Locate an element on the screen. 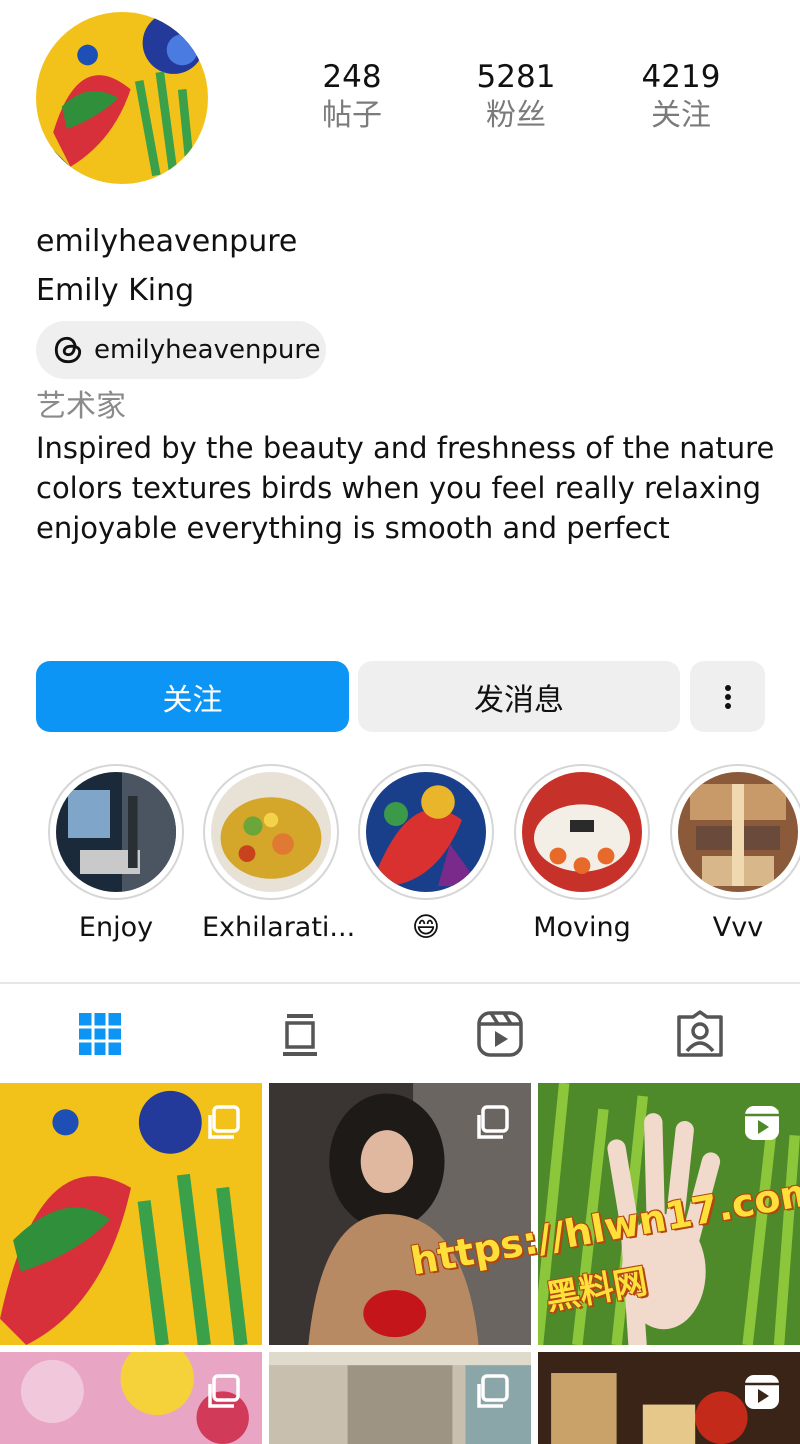  posts-label: 帖子 is located at coordinates (352, 115).